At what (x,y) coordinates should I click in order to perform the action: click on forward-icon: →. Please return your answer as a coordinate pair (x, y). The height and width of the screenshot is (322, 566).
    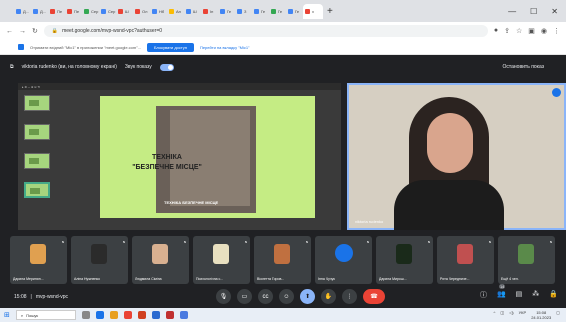
    Looking at the image, I should click on (22, 31).